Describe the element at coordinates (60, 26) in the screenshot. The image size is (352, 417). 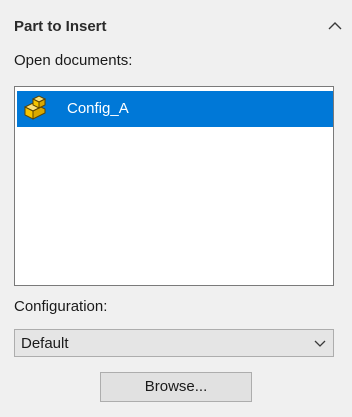
I see `section-title: Part to Insert` at that location.